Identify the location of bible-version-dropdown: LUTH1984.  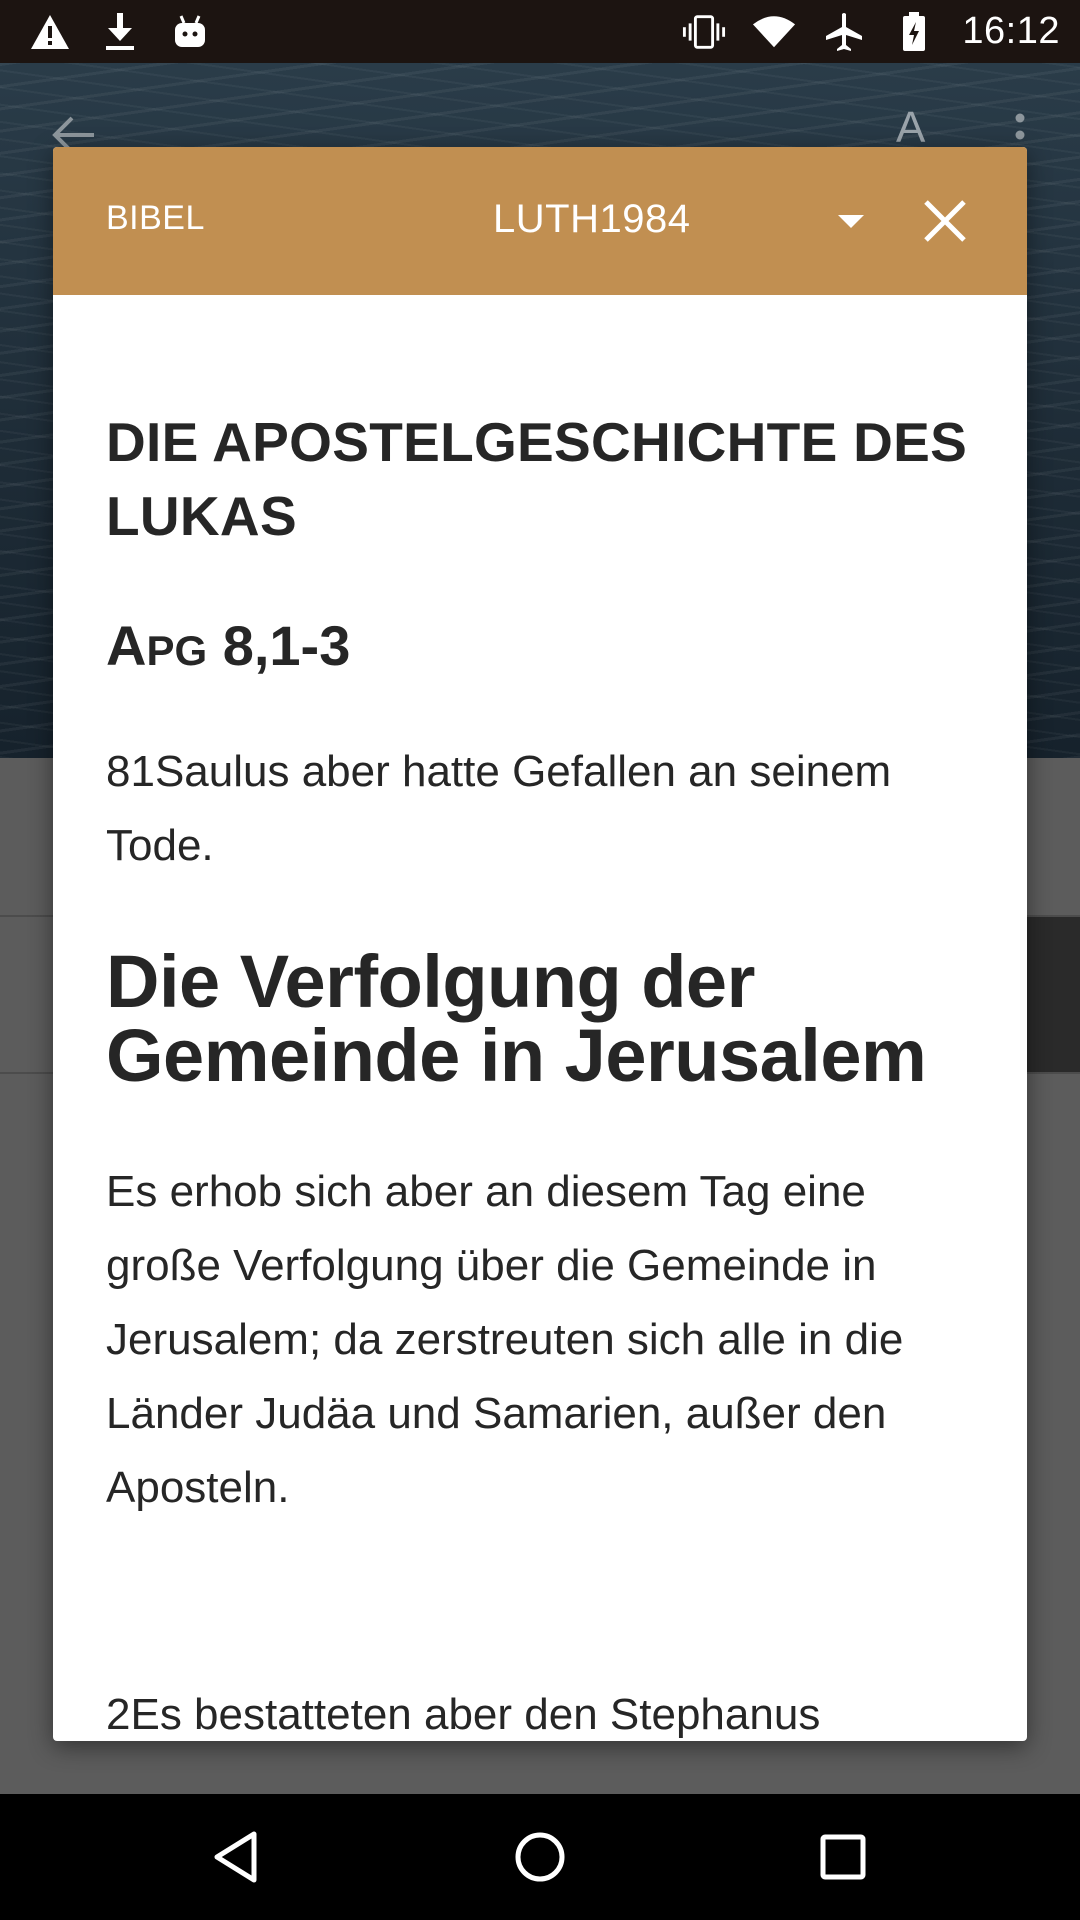
(688, 221).